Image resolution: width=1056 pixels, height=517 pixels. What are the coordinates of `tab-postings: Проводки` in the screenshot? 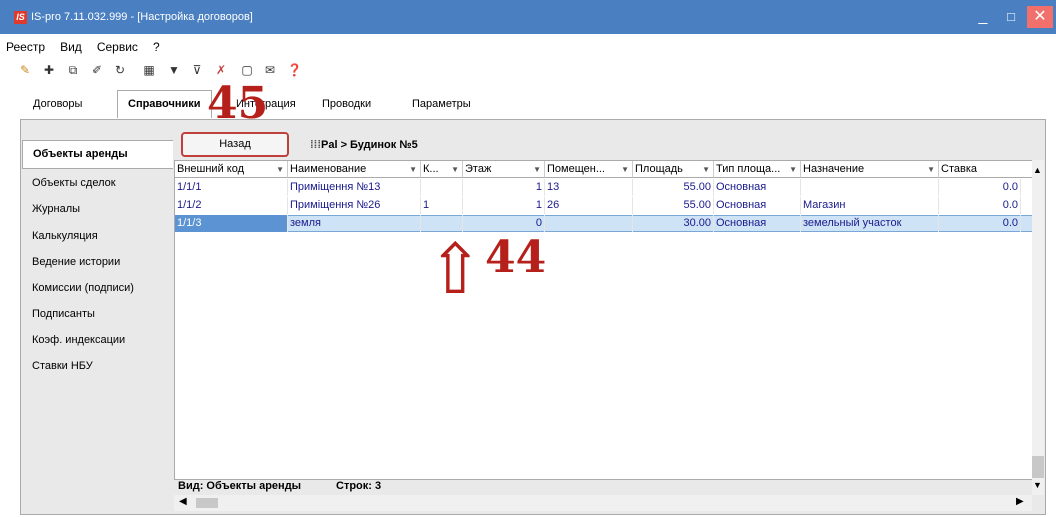 It's located at (346, 104).